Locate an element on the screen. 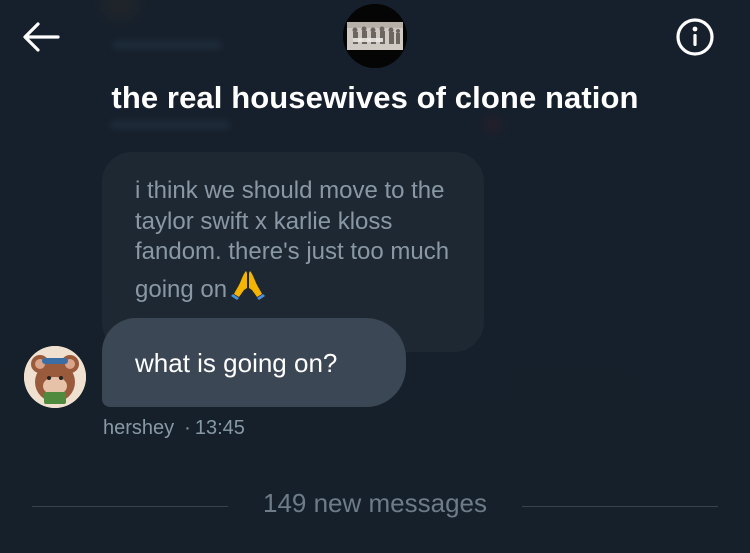  conversation-title: the real housewives of clone nation is located at coordinates (375, 98).